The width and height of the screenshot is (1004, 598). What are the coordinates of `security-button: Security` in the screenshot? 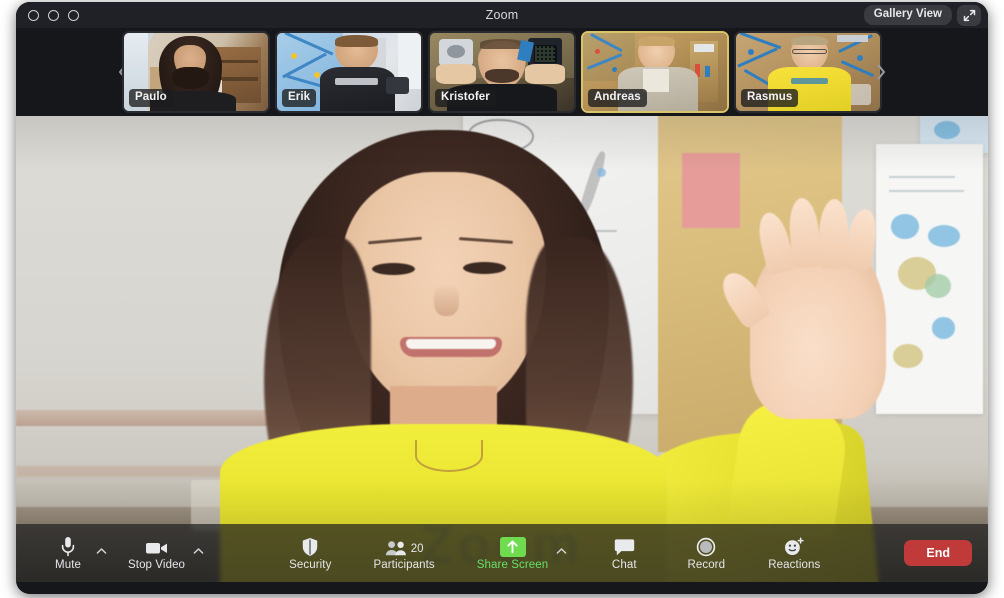 It's located at (310, 553).